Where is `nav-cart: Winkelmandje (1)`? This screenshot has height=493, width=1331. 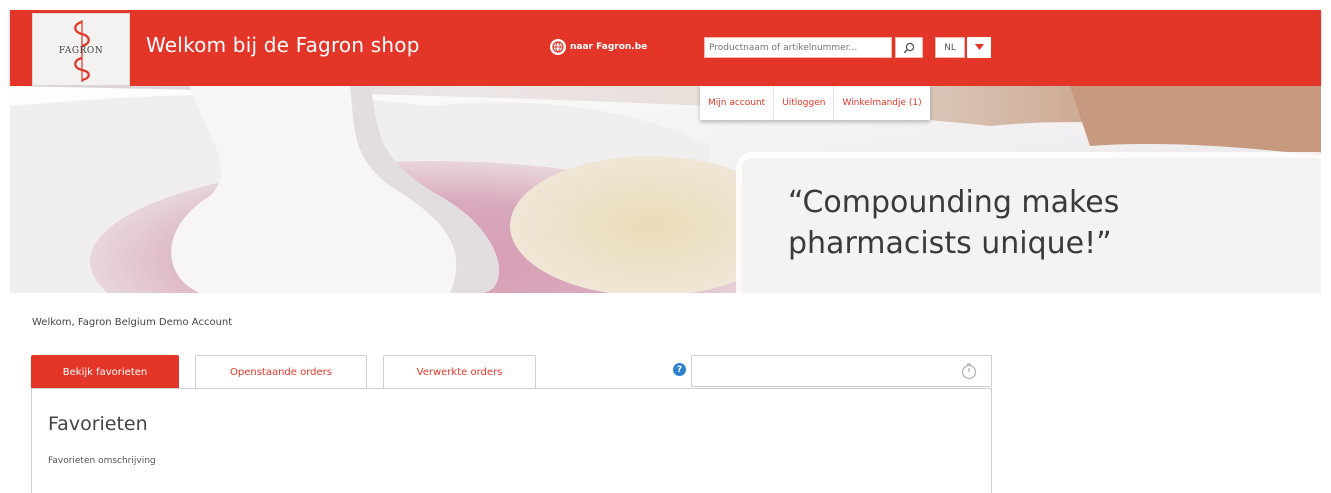 nav-cart: Winkelmandje (1) is located at coordinates (881, 103).